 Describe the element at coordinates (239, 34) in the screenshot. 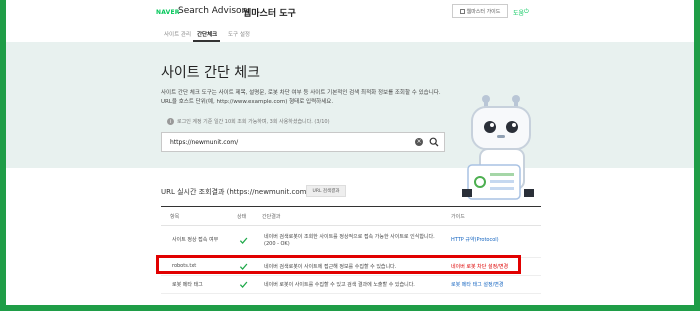

I see `tab-tool-settings: 도구 설정` at that location.